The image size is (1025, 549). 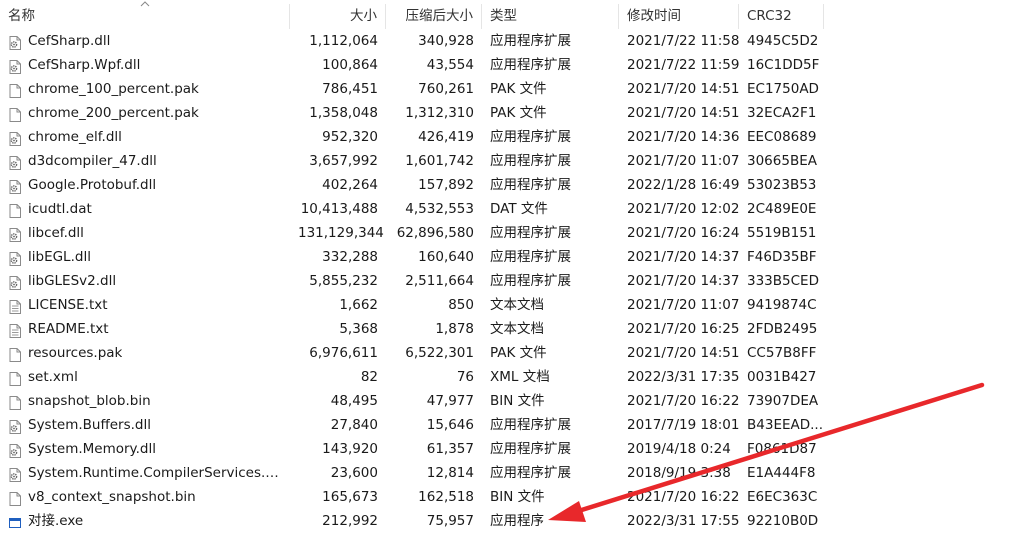 I want to click on file-name: Google.Protobuf.dll, so click(x=92, y=185).